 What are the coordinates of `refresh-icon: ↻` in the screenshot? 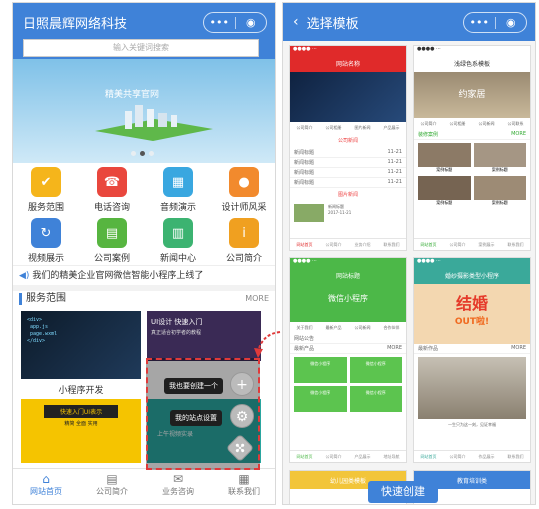 It's located at (46, 233).